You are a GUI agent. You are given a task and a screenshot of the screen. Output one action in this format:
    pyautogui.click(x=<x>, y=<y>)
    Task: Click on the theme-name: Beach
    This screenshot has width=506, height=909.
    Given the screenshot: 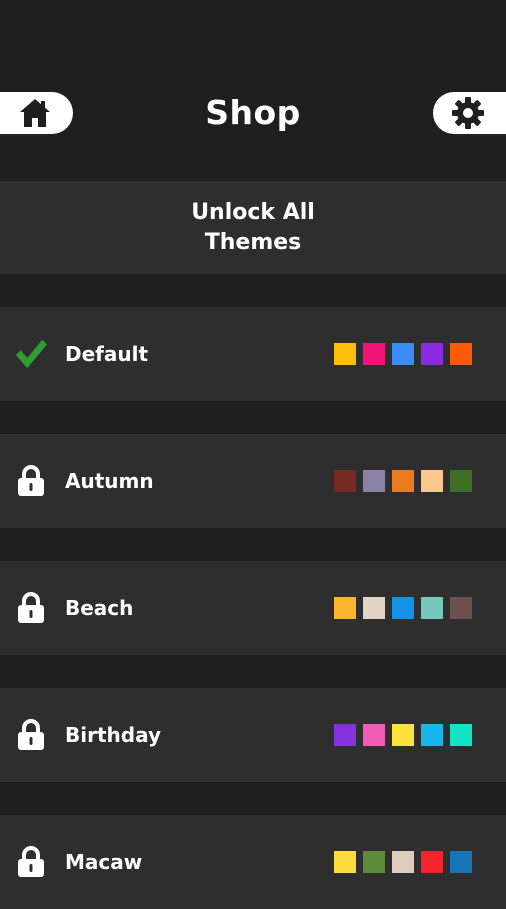 What is the action you would take?
    pyautogui.click(x=99, y=608)
    